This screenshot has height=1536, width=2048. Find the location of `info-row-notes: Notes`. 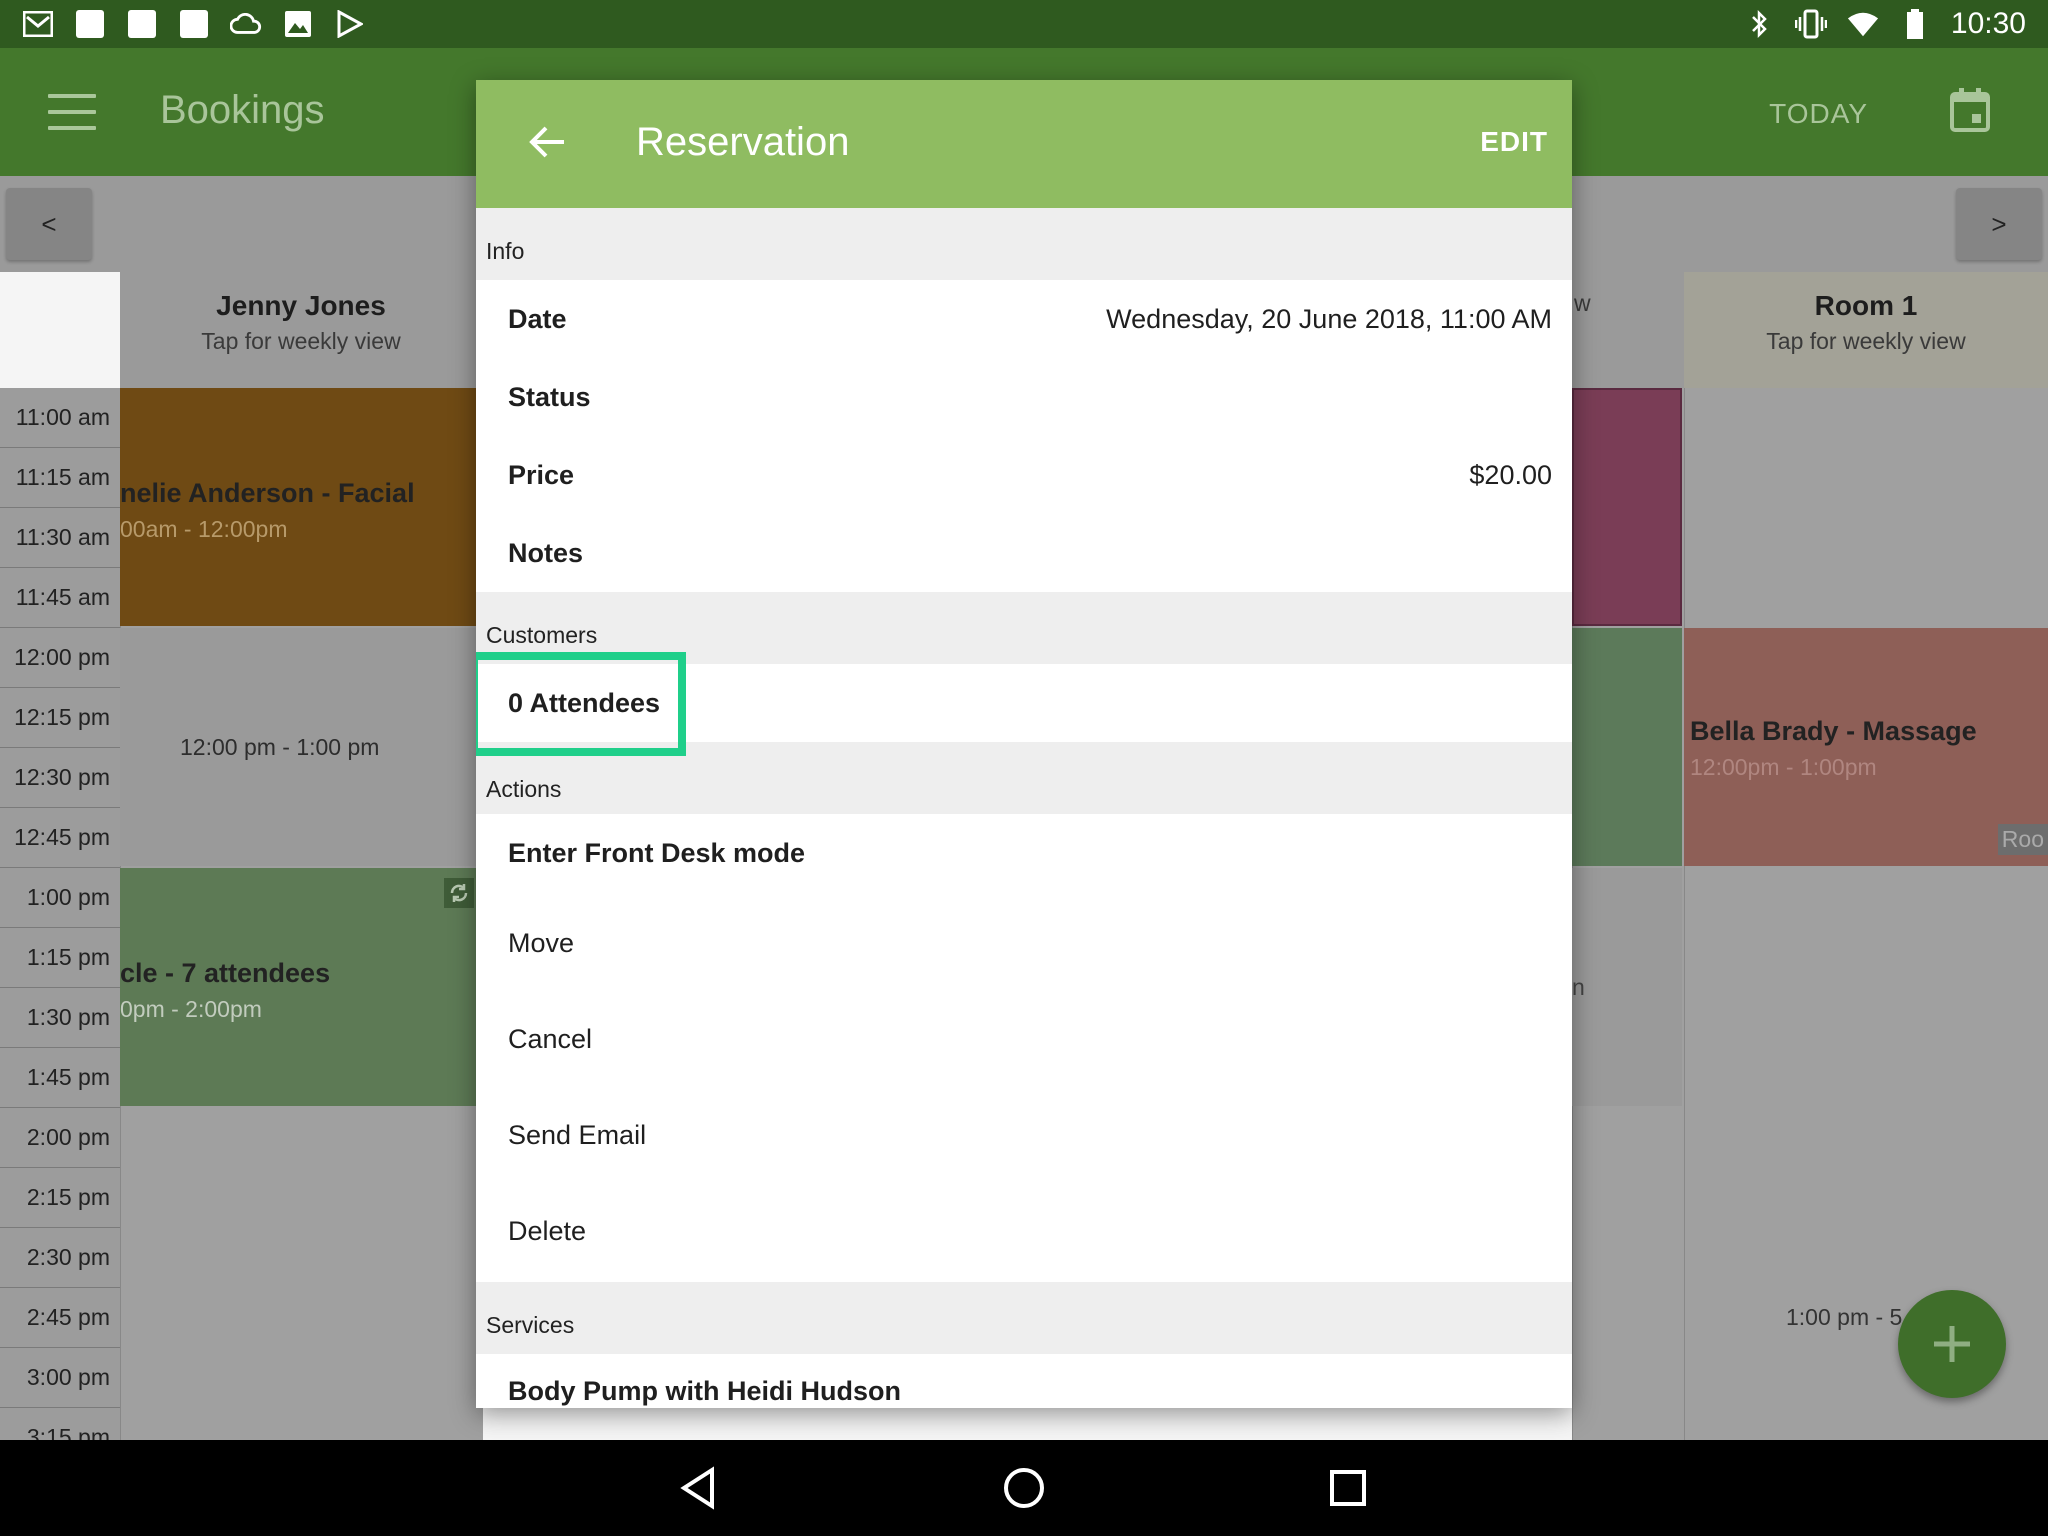

info-row-notes: Notes is located at coordinates (1024, 553).